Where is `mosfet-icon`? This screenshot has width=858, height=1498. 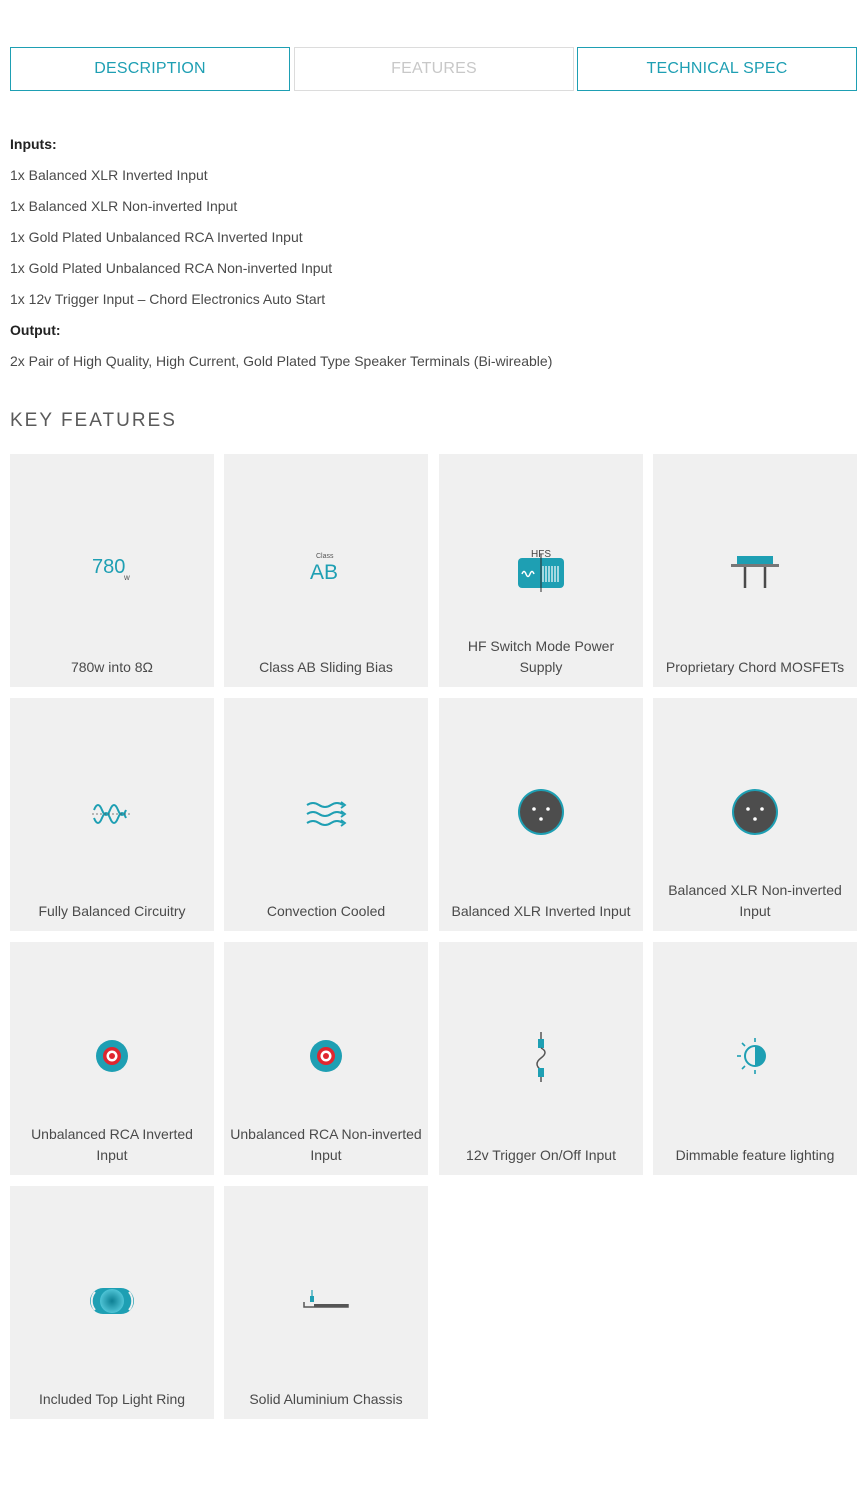 mosfet-icon is located at coordinates (755, 572).